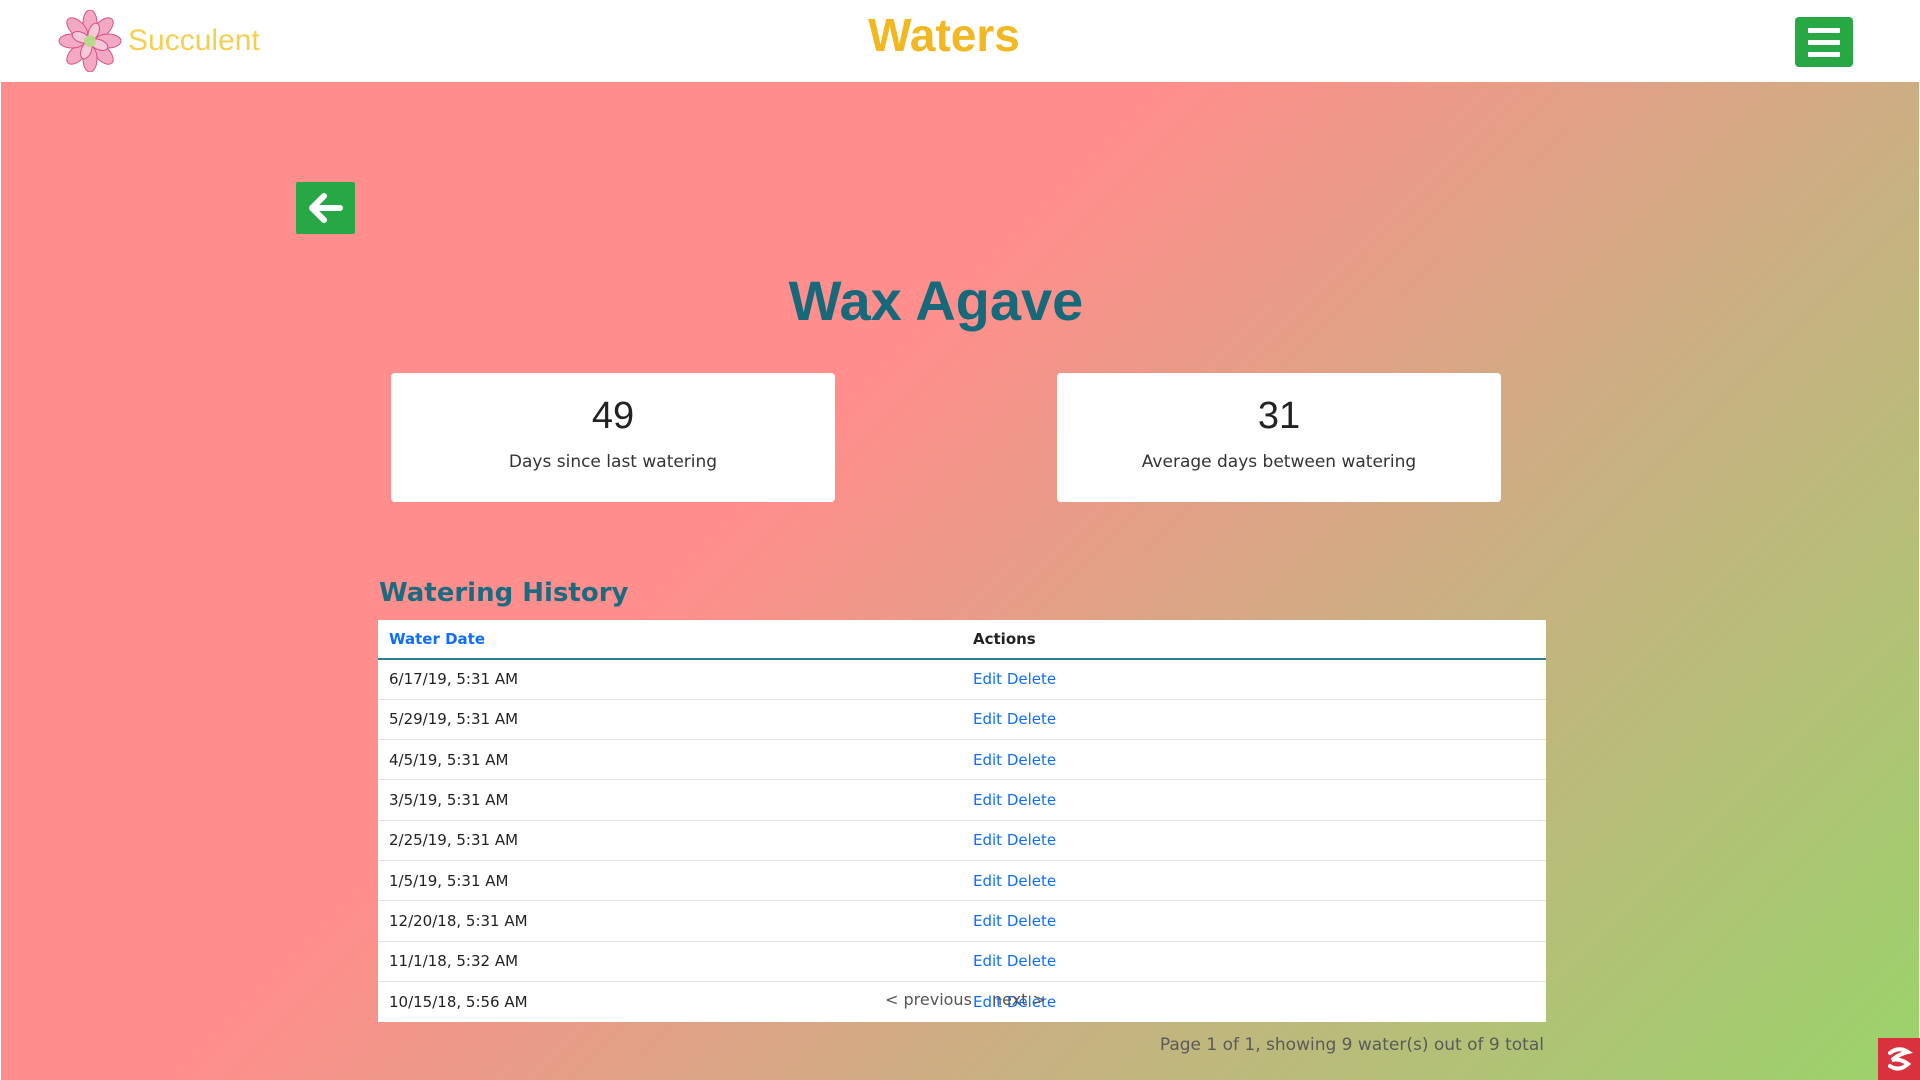  I want to click on stat-label: Average days between watering, so click(1279, 462).